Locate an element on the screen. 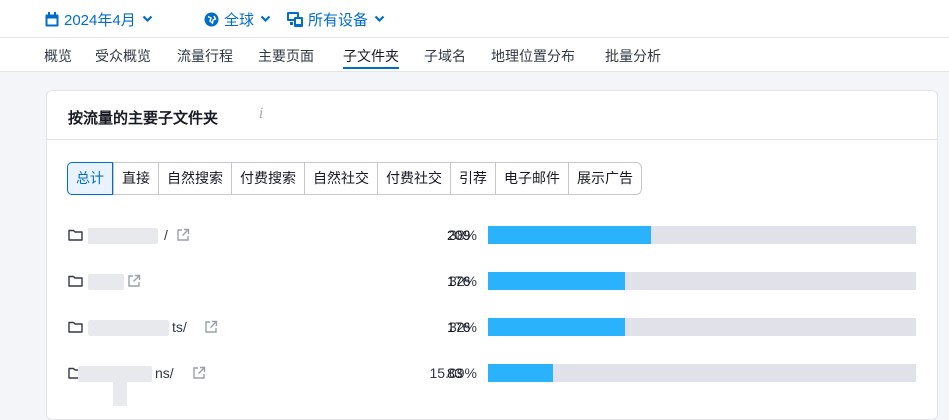 The height and width of the screenshot is (420, 949). tab-traffic-journey: 流量行程 is located at coordinates (205, 58).